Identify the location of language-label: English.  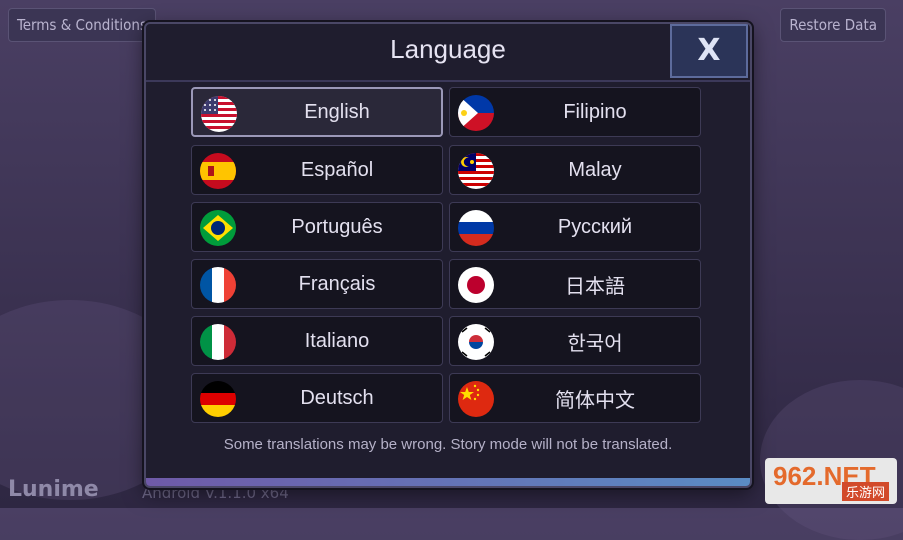
(337, 111).